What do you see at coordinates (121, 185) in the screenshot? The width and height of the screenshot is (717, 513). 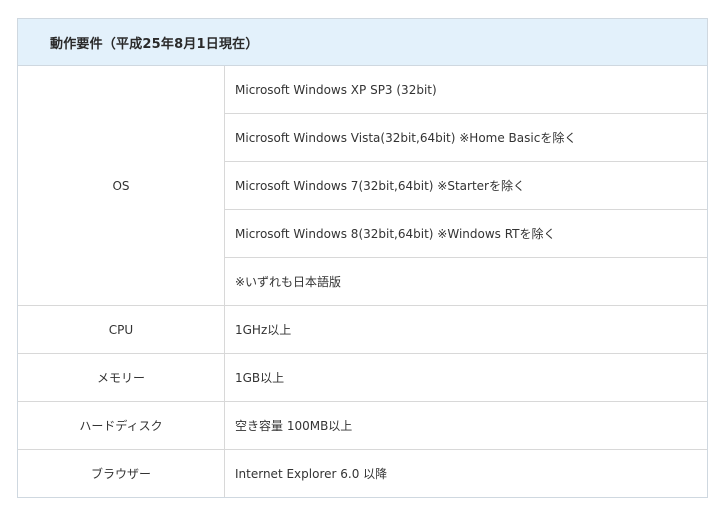 I see `row-label-os: OS` at bounding box center [121, 185].